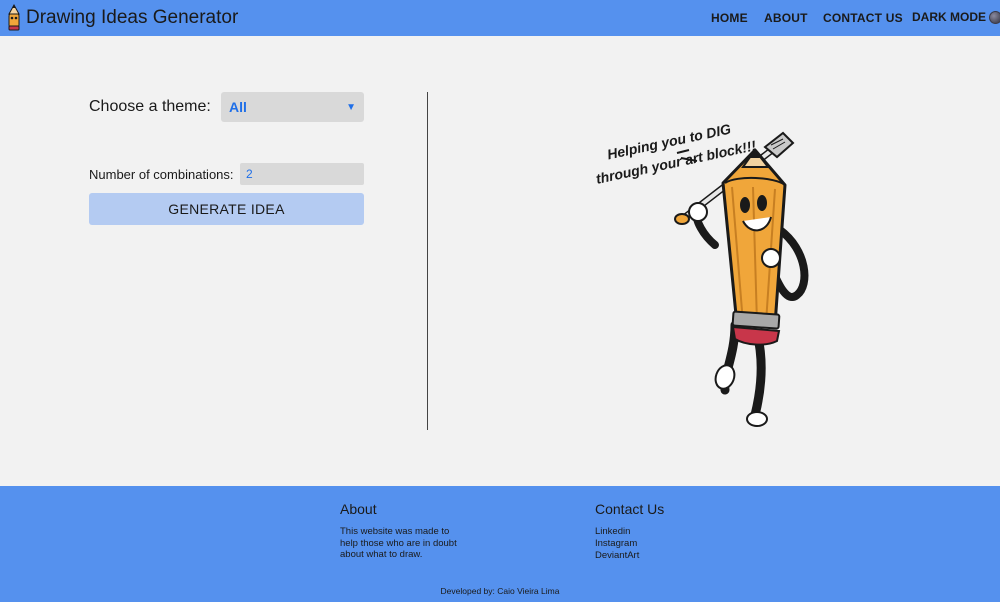 Image resolution: width=1000 pixels, height=602 pixels. What do you see at coordinates (786, 18) in the screenshot?
I see `nav-about-link: ABOUT` at bounding box center [786, 18].